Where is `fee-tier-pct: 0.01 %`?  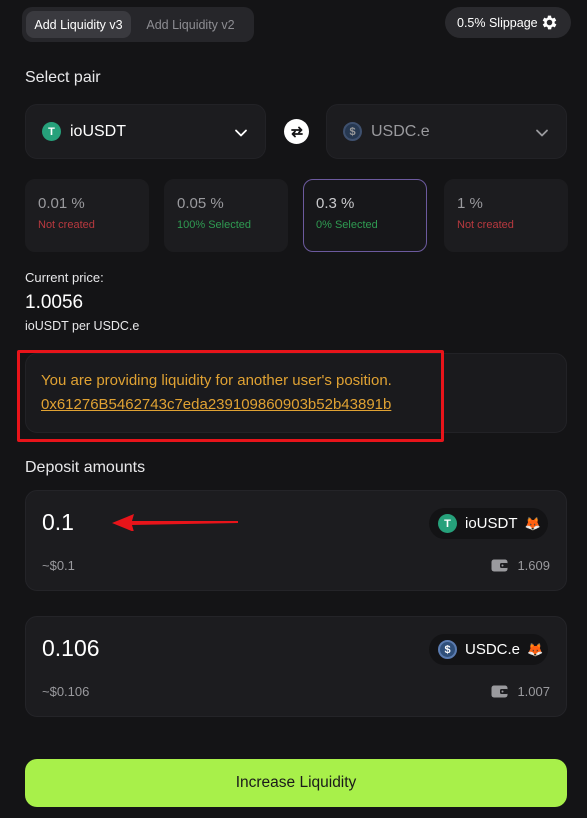
fee-tier-pct: 0.01 % is located at coordinates (61, 203).